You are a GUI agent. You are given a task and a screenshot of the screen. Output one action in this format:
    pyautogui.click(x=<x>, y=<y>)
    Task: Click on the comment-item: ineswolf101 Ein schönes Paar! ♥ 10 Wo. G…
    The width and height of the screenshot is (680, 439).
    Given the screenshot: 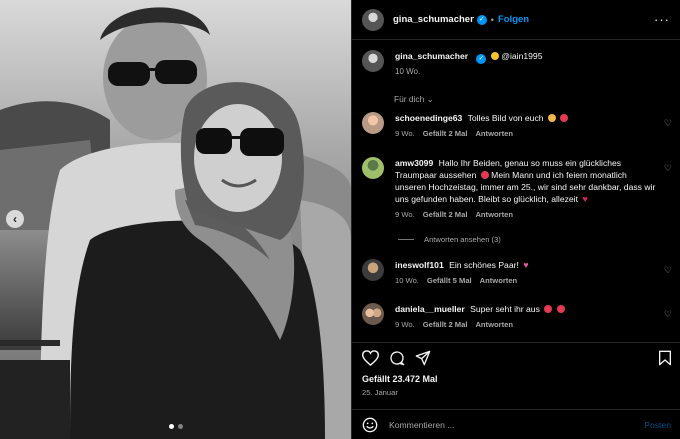 What is the action you would take?
    pyautogui.click(x=517, y=272)
    